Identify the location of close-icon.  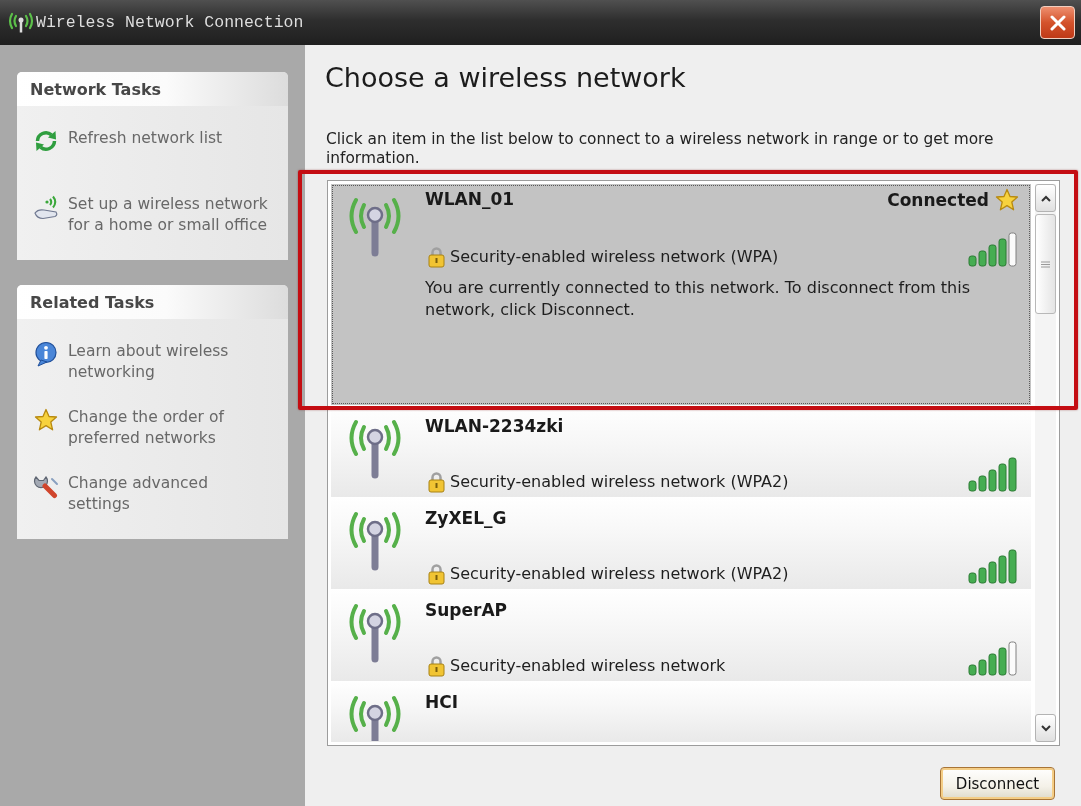
(1057, 22).